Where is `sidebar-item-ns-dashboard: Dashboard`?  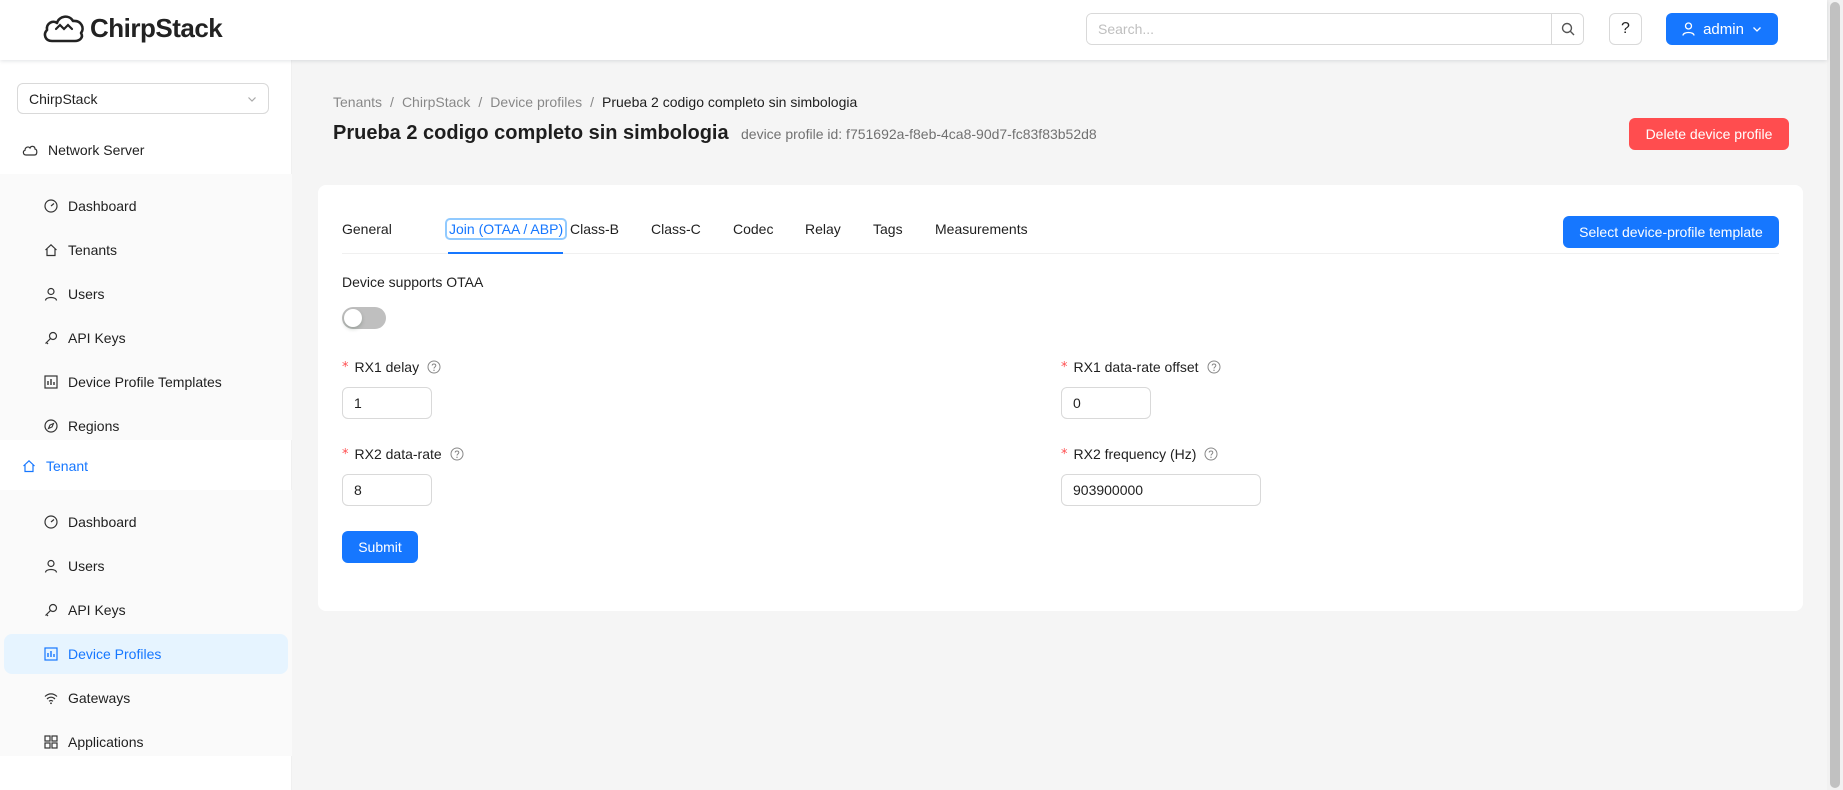 sidebar-item-ns-dashboard: Dashboard is located at coordinates (146, 206).